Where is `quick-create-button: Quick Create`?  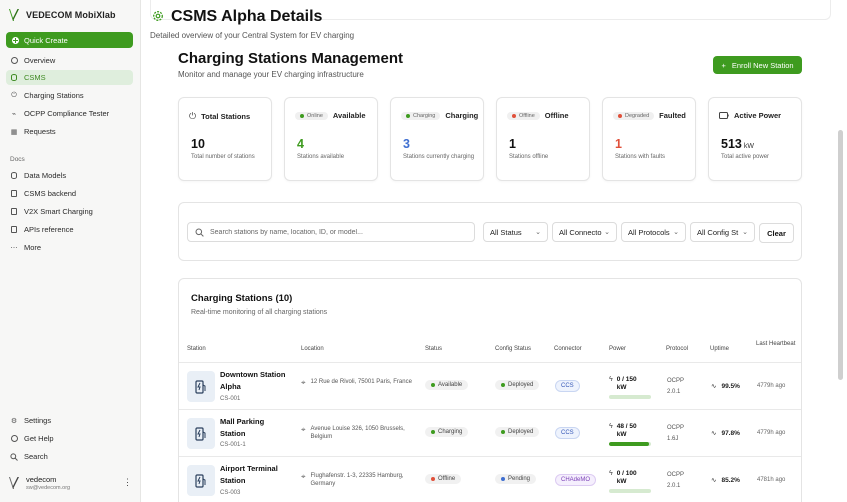
quick-create-button: Quick Create is located at coordinates (69, 40).